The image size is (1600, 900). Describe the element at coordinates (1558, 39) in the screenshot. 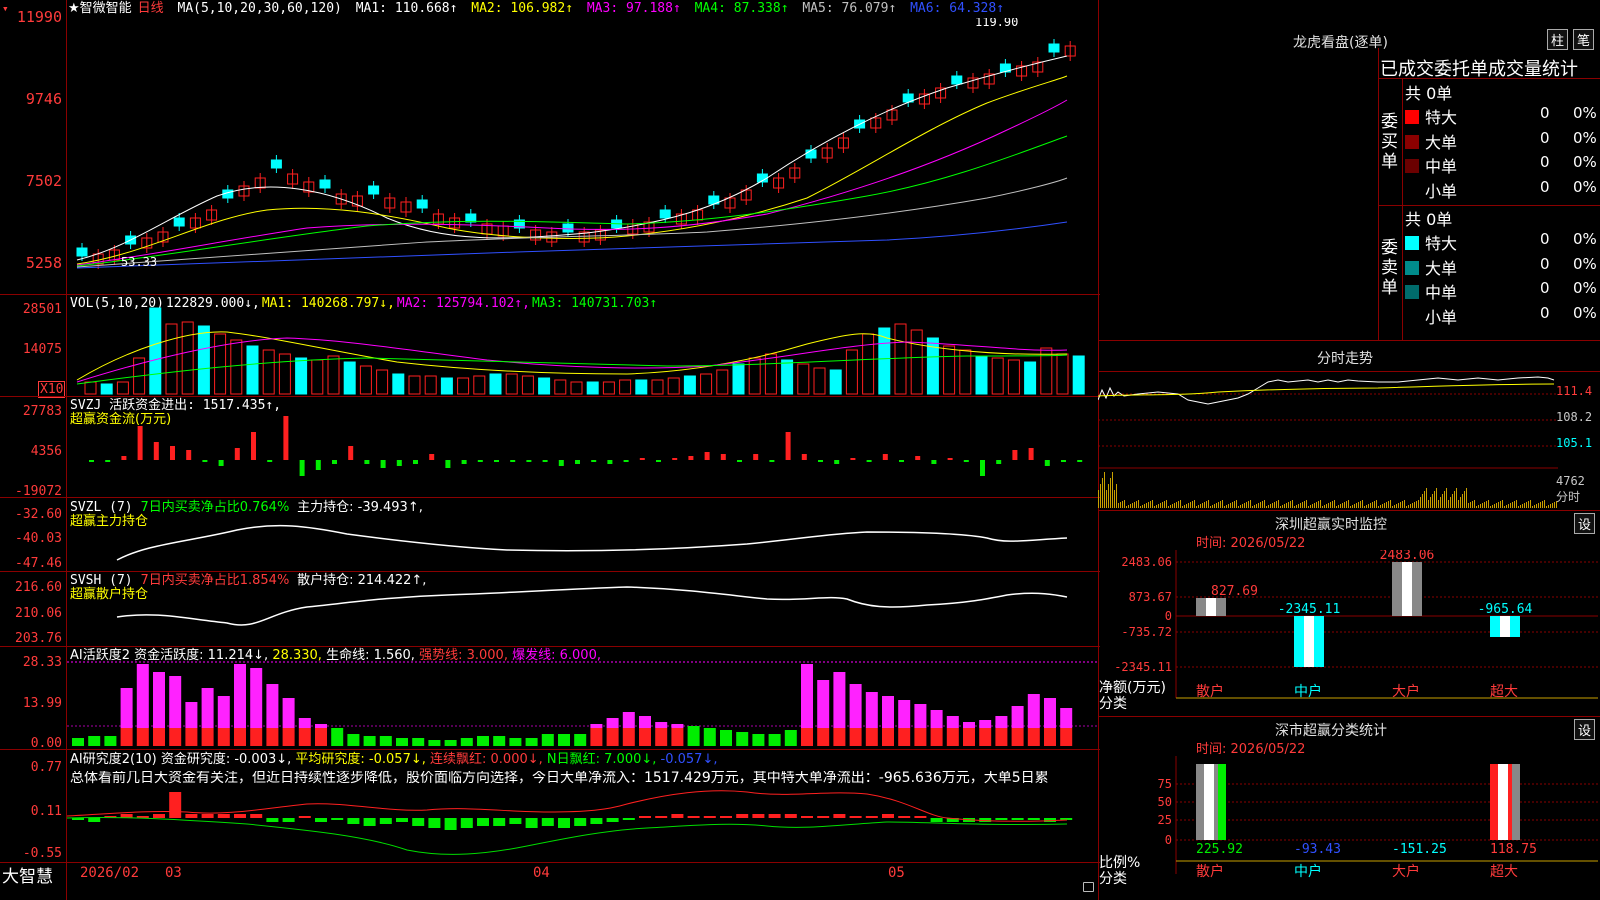

I see `bar-mode-button: 柱` at that location.